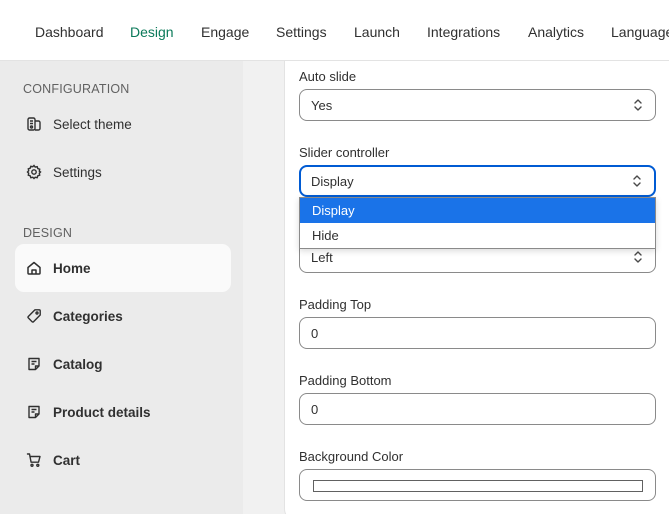  I want to click on tab-dashboard: Dashboard, so click(69, 32).